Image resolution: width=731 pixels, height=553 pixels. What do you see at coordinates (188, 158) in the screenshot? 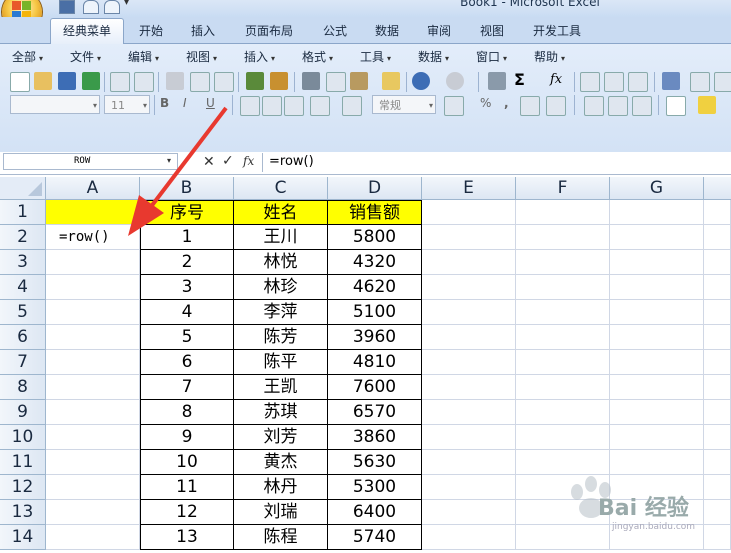
I see `arrow-shaft` at bounding box center [188, 158].